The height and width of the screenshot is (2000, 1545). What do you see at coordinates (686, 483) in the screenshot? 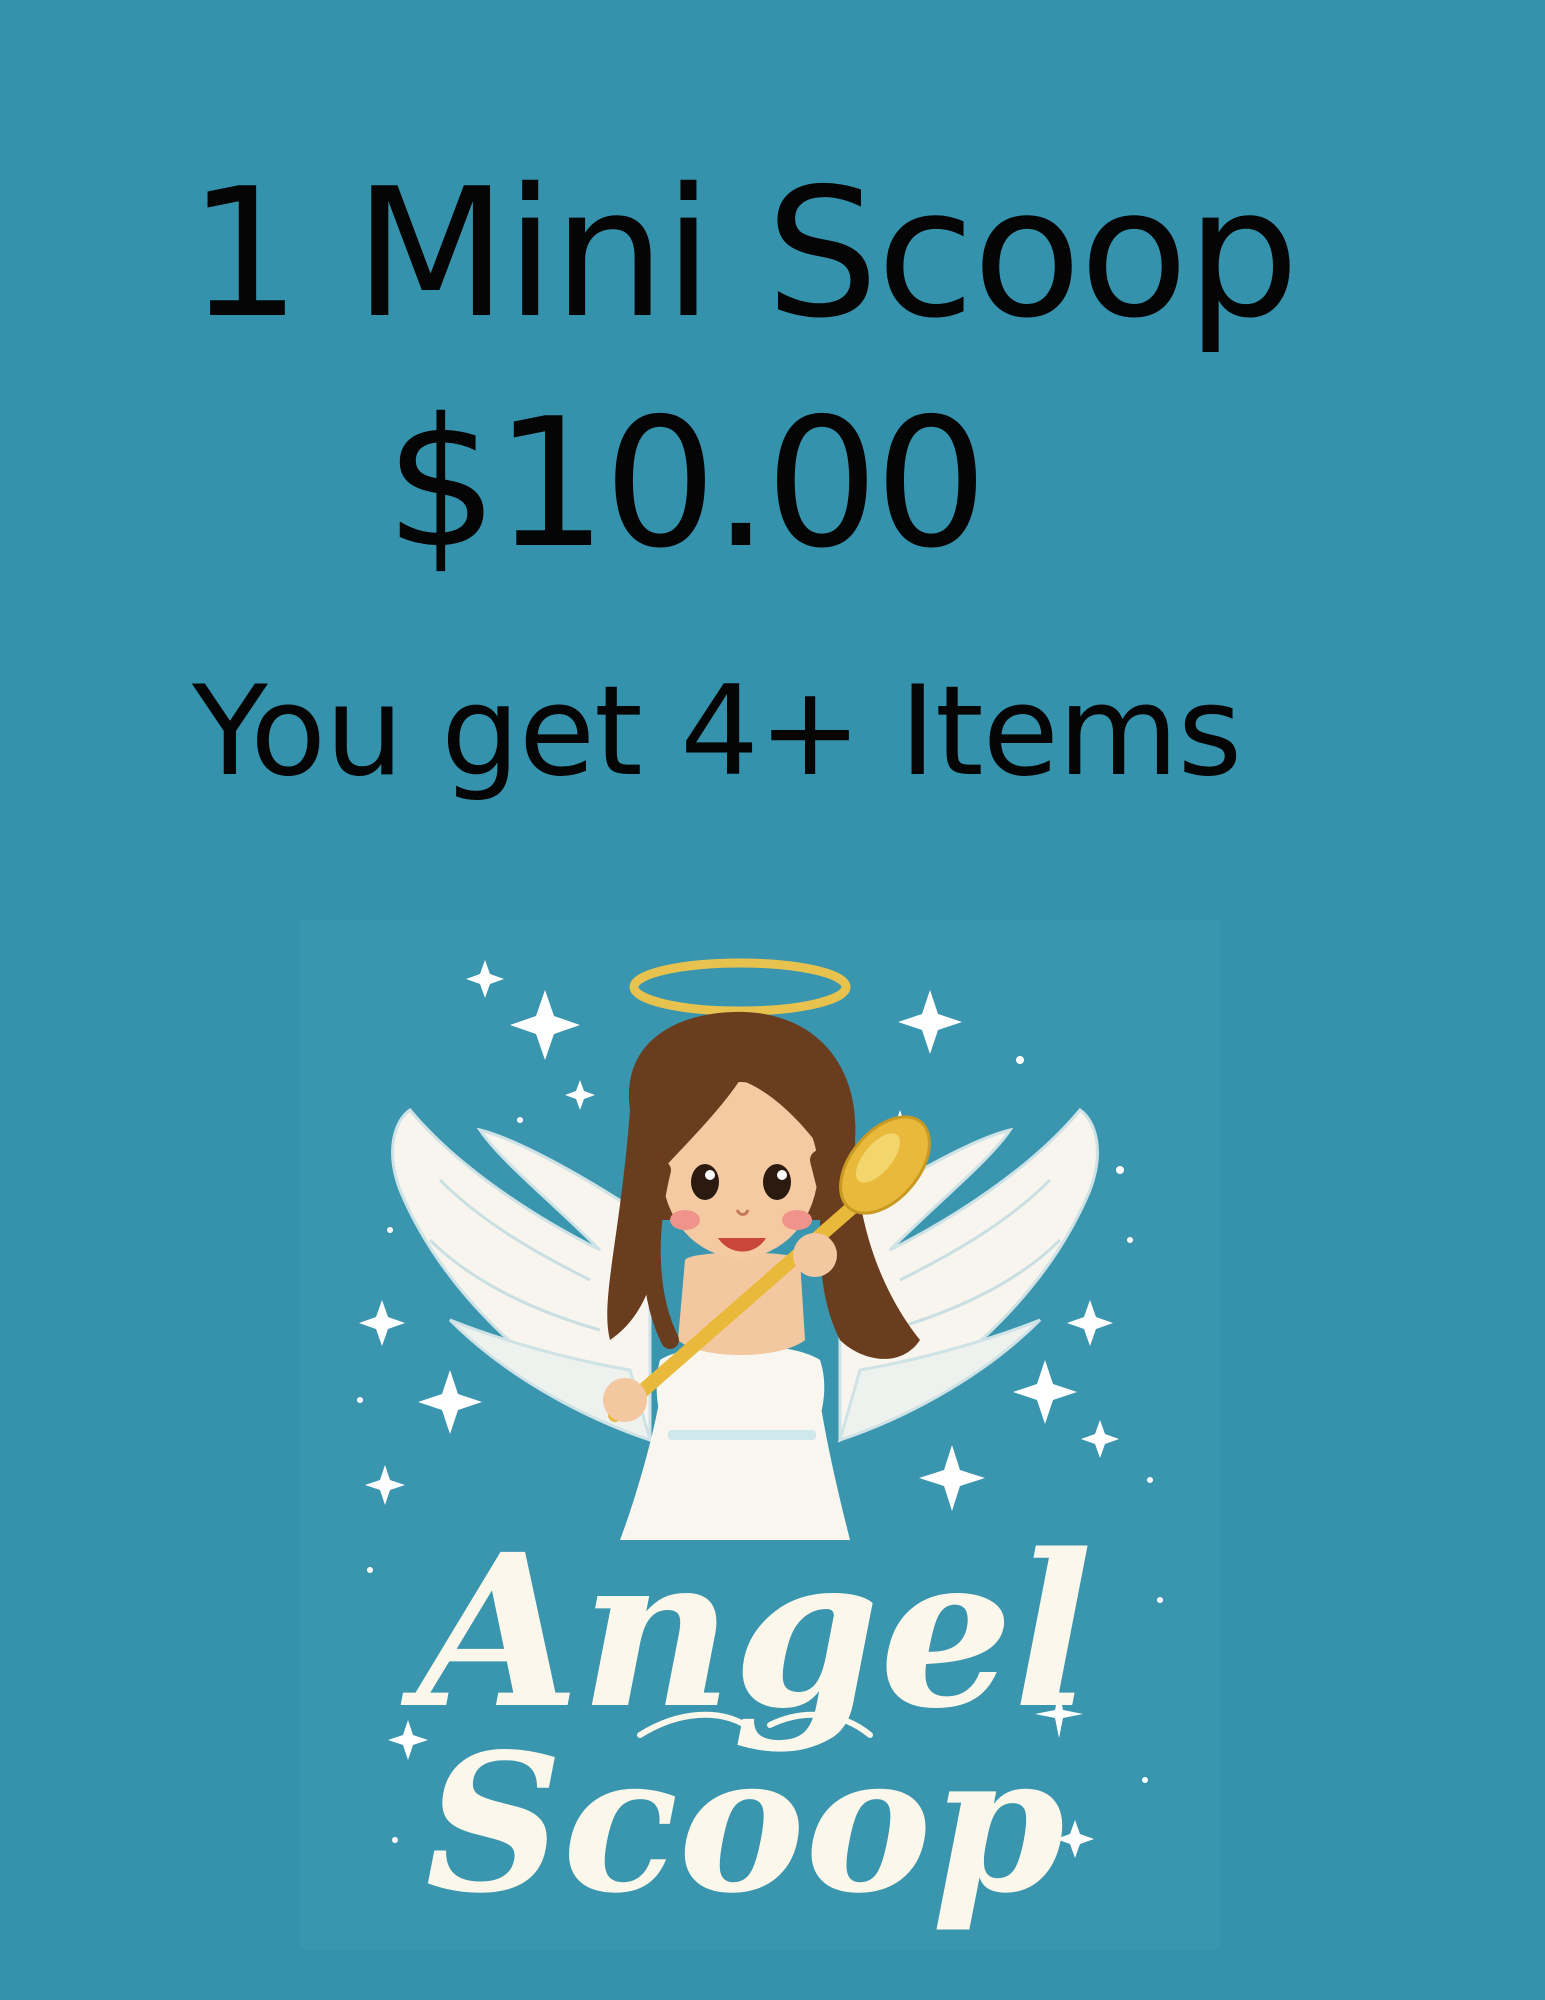
I see `price-label: $10.00` at bounding box center [686, 483].